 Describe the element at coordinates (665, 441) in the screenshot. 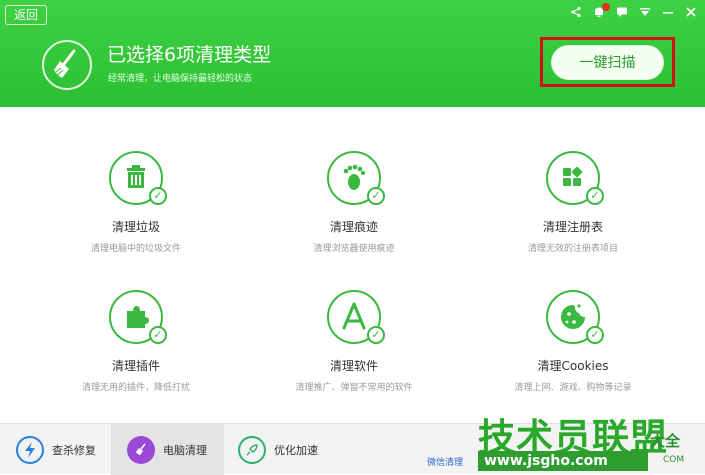

I see `watermark-side-text: 大全` at that location.